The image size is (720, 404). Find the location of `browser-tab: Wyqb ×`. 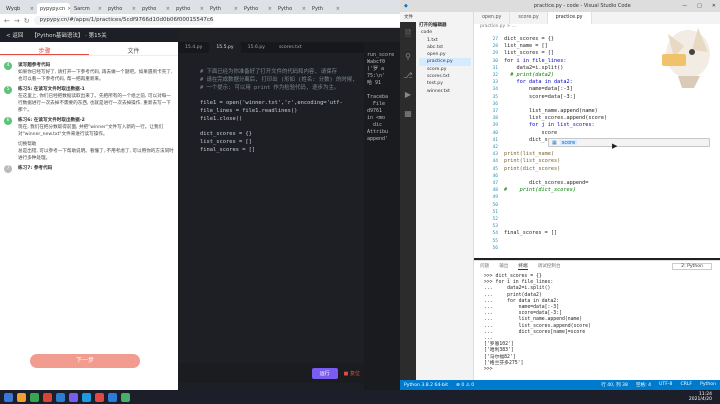

browser-tab: Wyqb × is located at coordinates (19, 8).